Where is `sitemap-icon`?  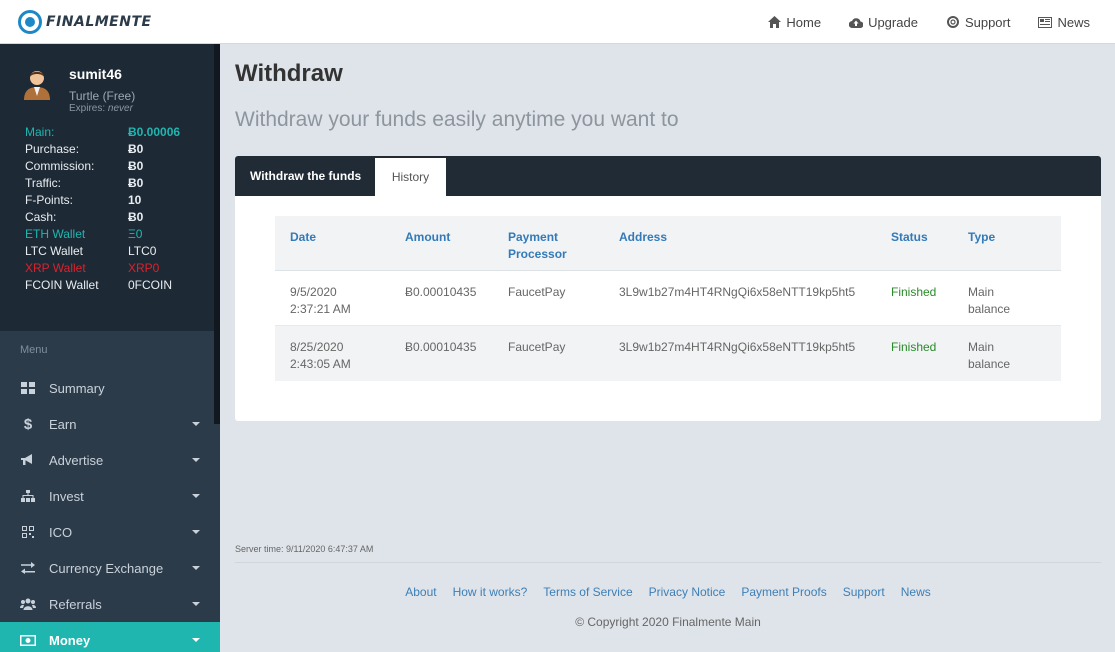 sitemap-icon is located at coordinates (28, 496).